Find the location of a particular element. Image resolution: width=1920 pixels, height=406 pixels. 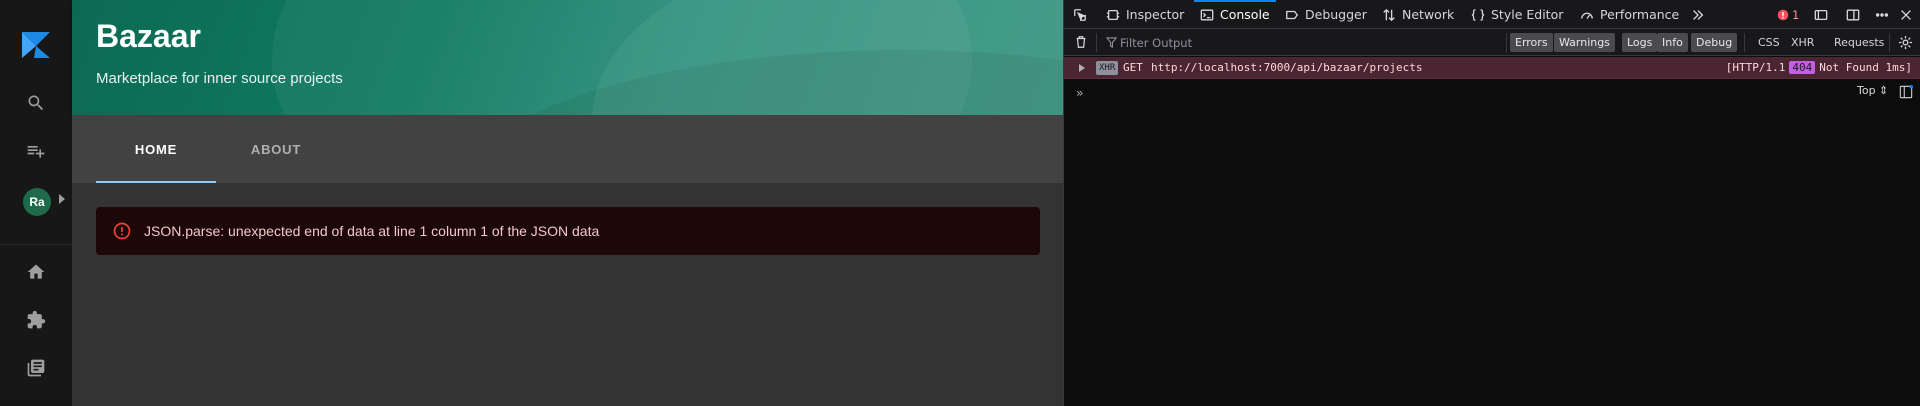

page-subtitle: Marketplace for inner source projects is located at coordinates (219, 78).